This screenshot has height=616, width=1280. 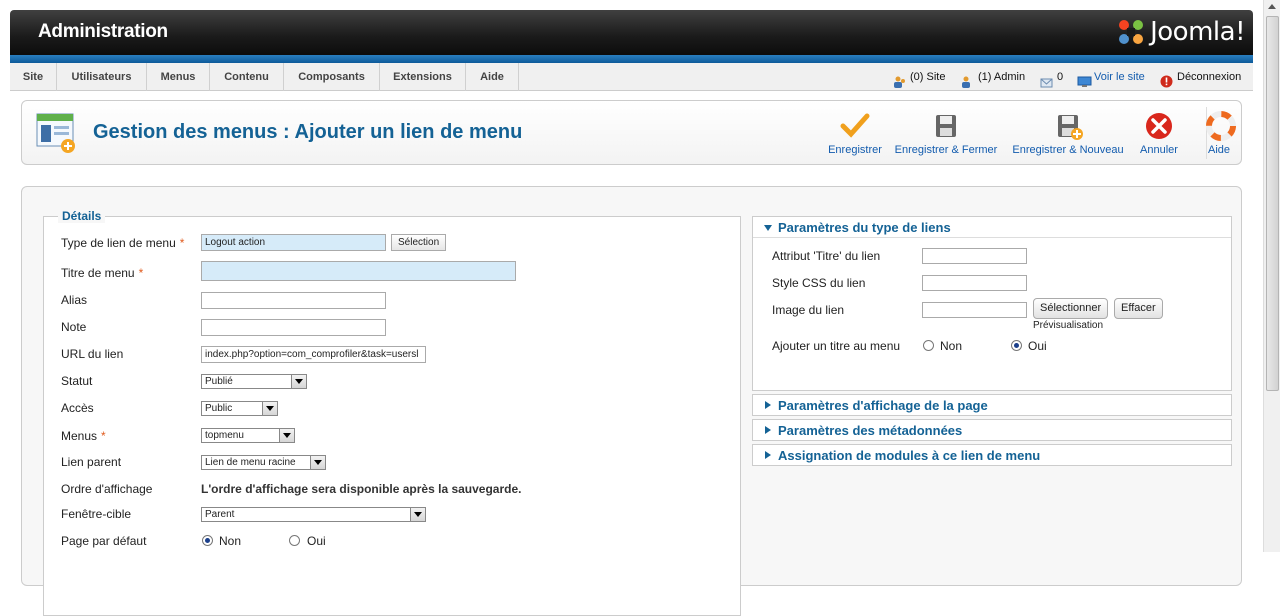 What do you see at coordinates (423, 77) in the screenshot?
I see `menu-extensions: Extensions` at bounding box center [423, 77].